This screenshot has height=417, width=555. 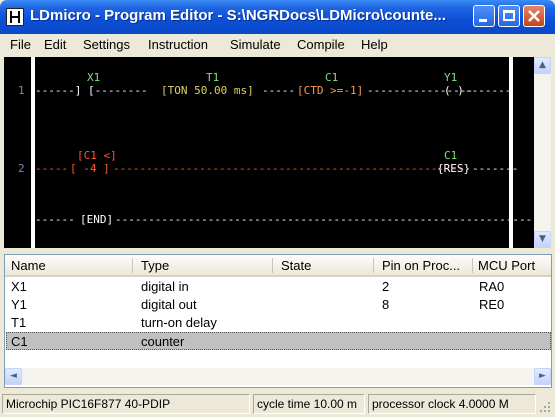 What do you see at coordinates (19, 341) in the screenshot?
I see `row-name: C1` at bounding box center [19, 341].